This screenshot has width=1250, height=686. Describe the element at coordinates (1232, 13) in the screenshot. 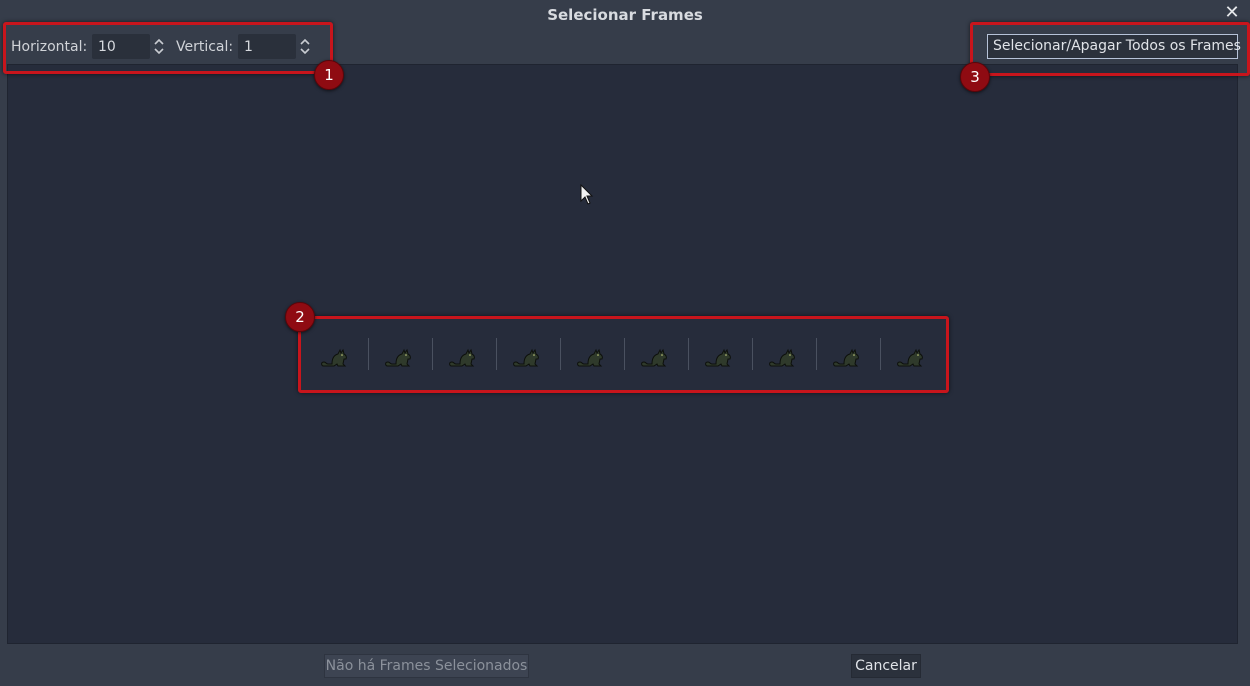

I see `close-icon: ✕` at that location.